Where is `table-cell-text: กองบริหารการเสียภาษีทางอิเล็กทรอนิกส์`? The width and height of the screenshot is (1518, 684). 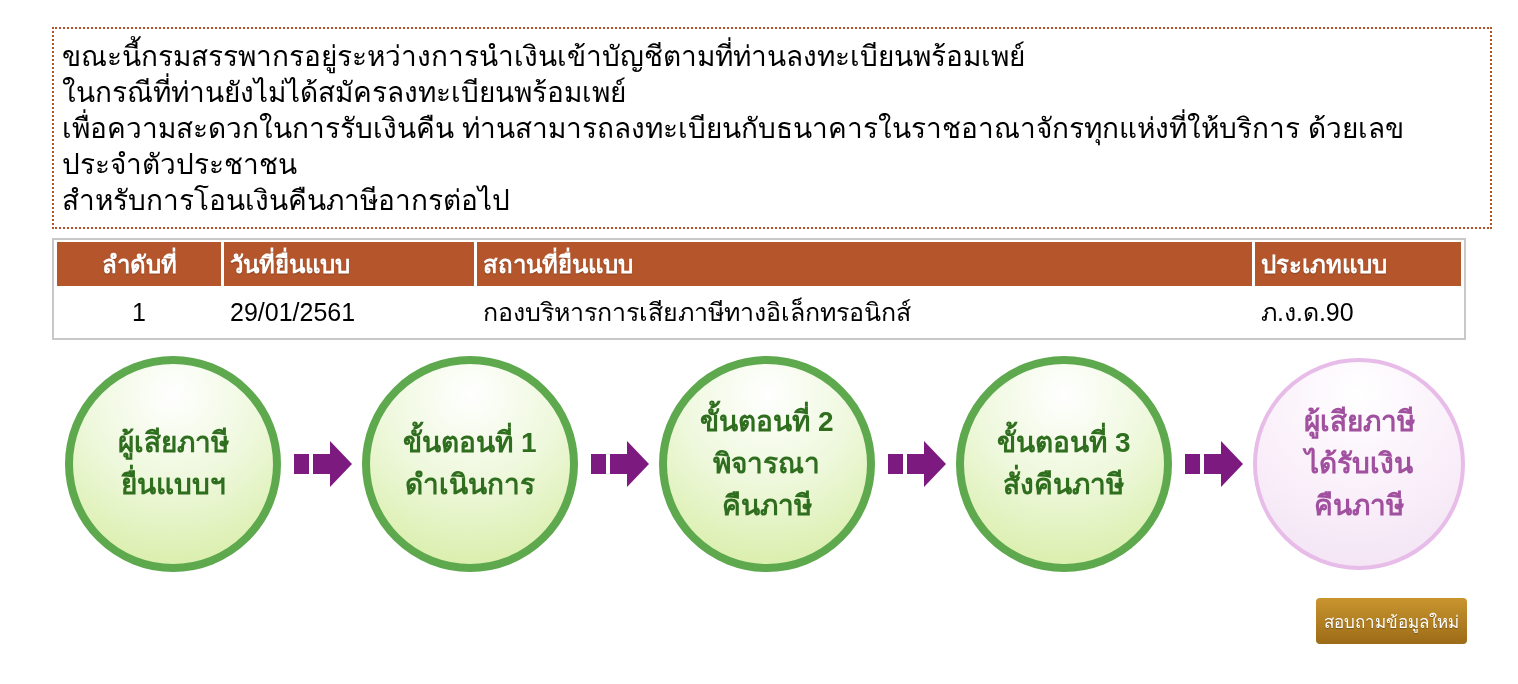 table-cell-text: กองบริหารการเสียภาษีทางอิเล็กทรอนิกส์ is located at coordinates (697, 312).